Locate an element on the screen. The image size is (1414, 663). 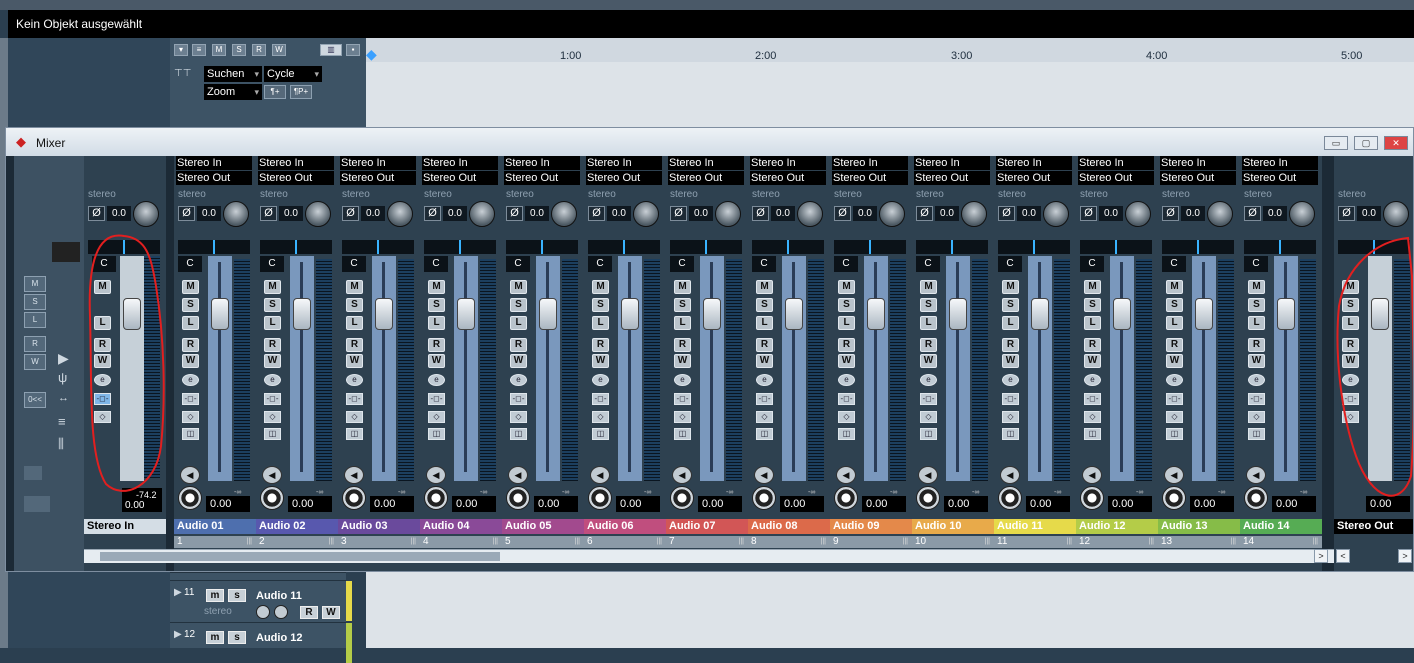
track-row: ▶ 11 m s Audio 11 stereo R W is located at coordinates (261, 600).